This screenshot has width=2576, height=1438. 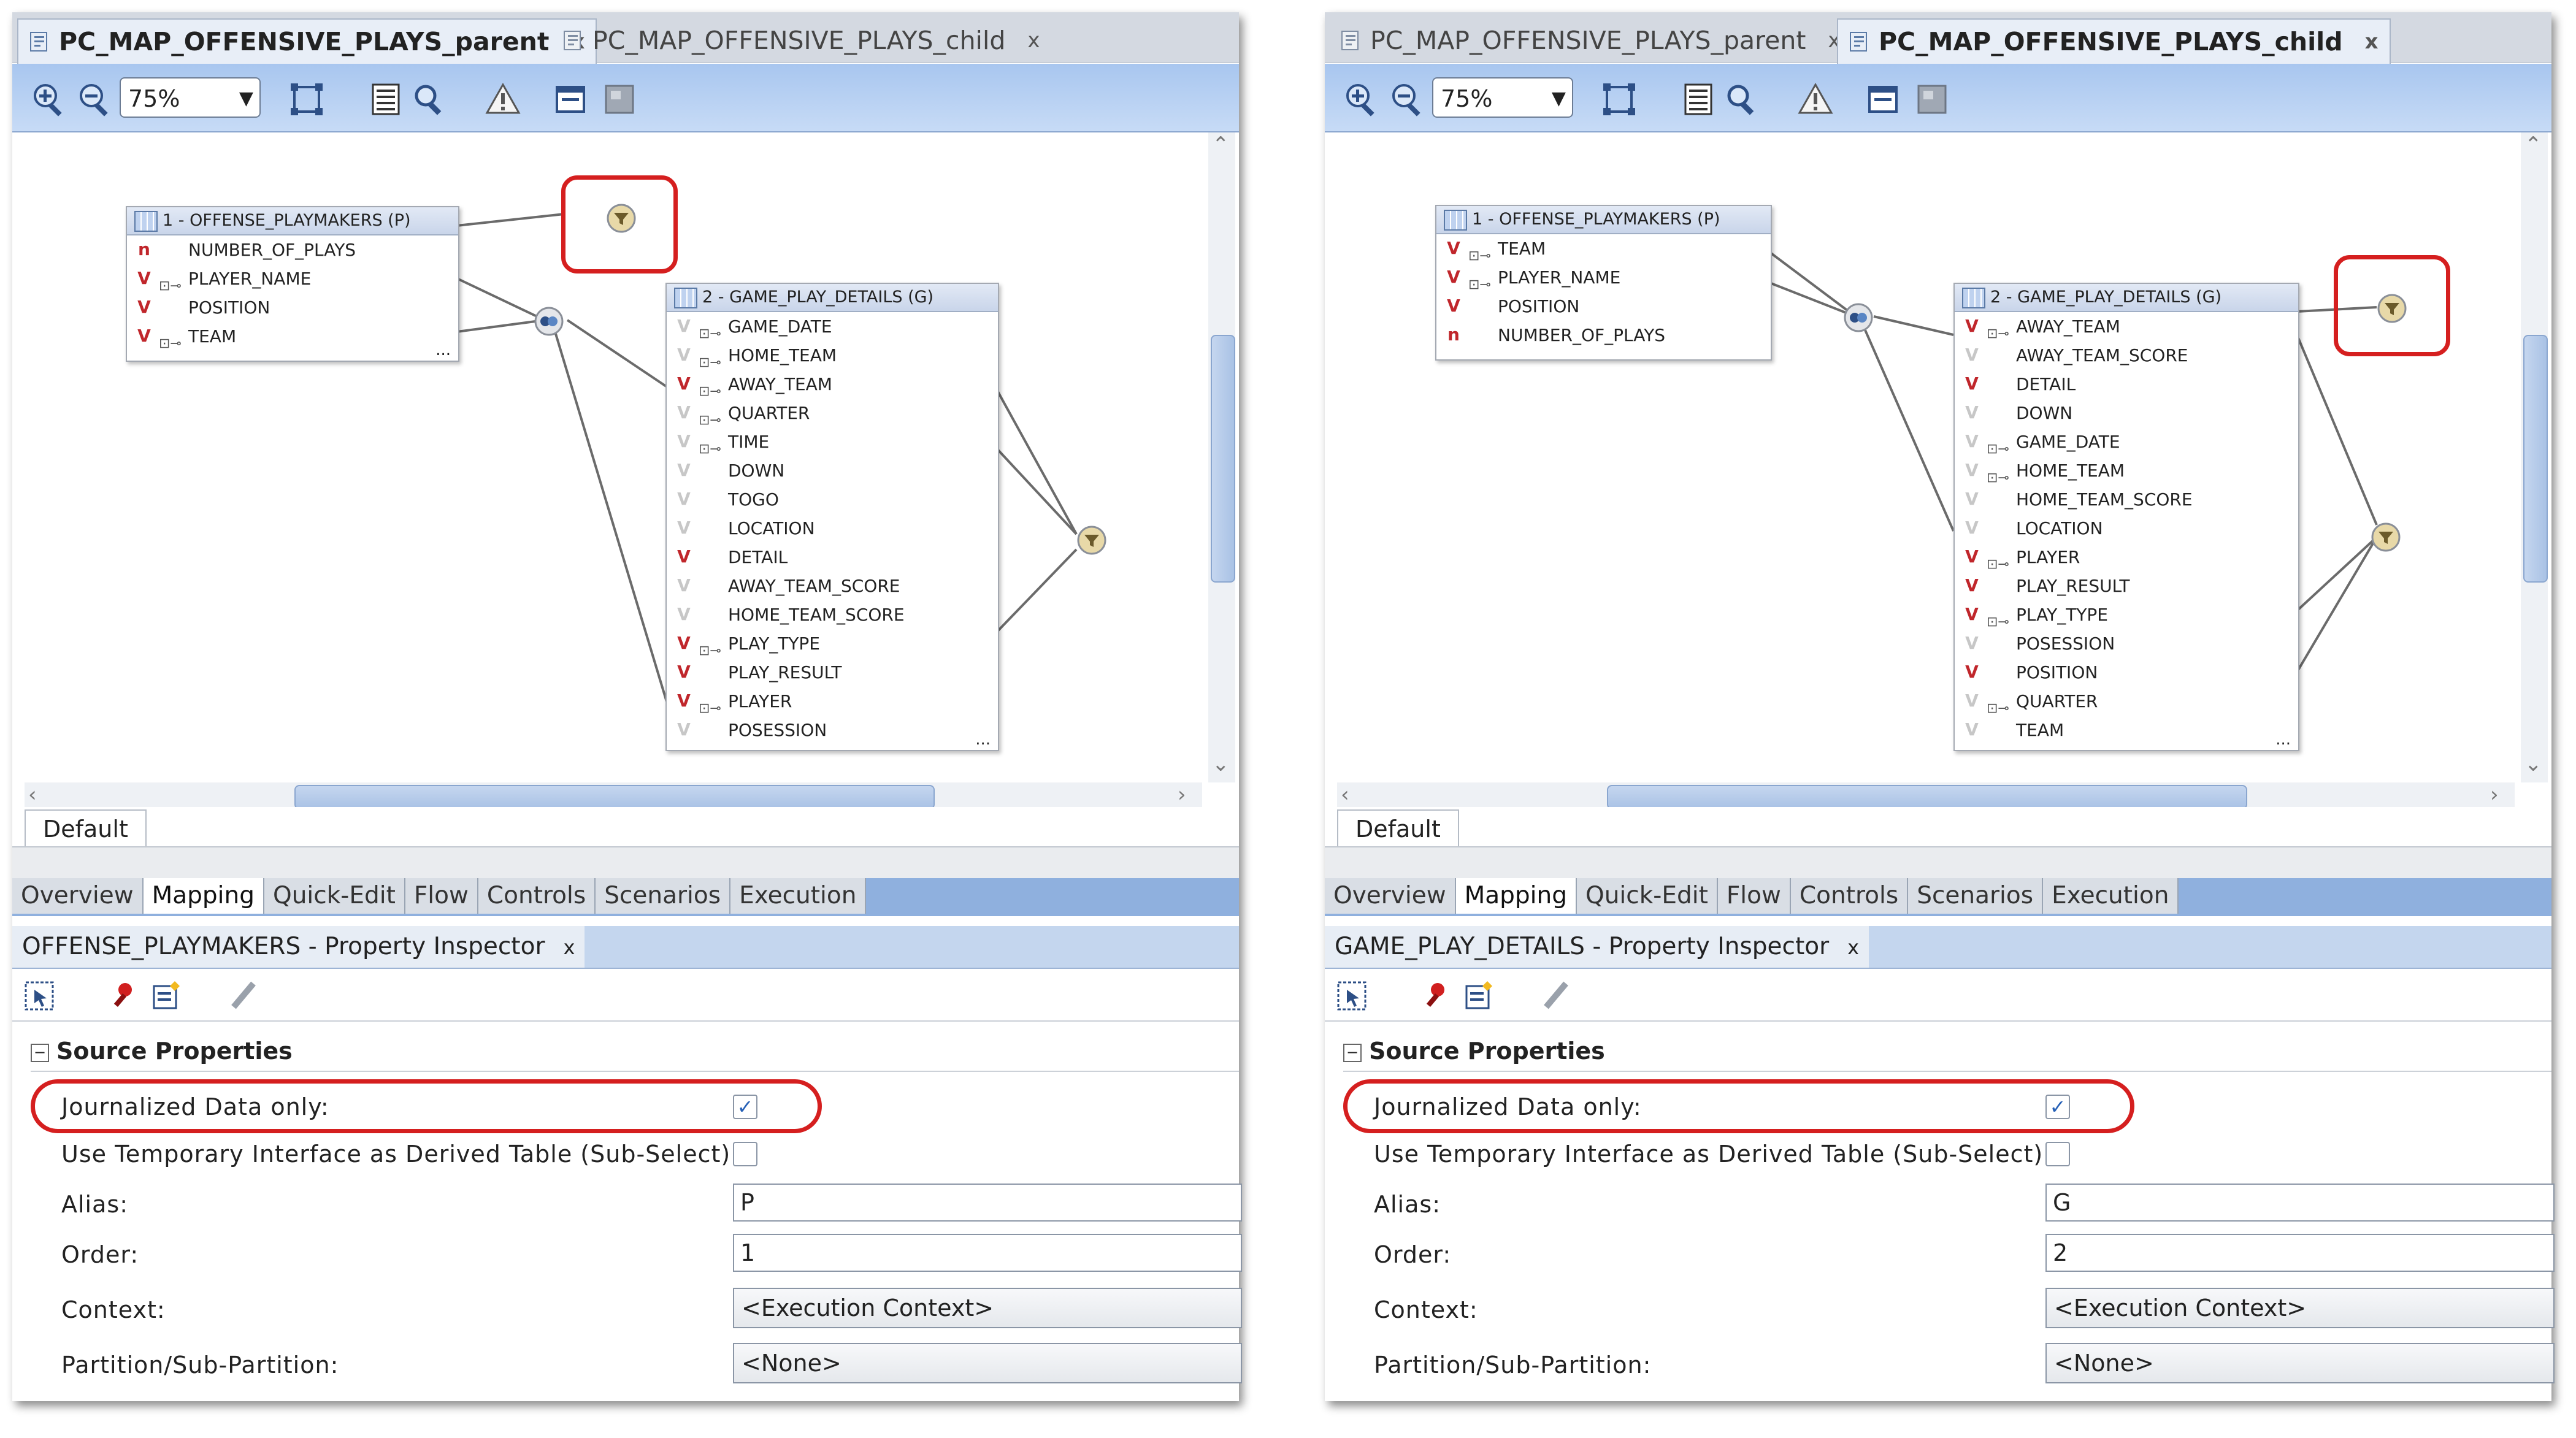 I want to click on order-field: 1, so click(x=987, y=1253).